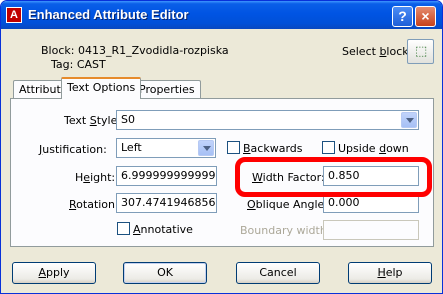  I want to click on oblique-angle-label: Oblique Angle:, so click(287, 204).